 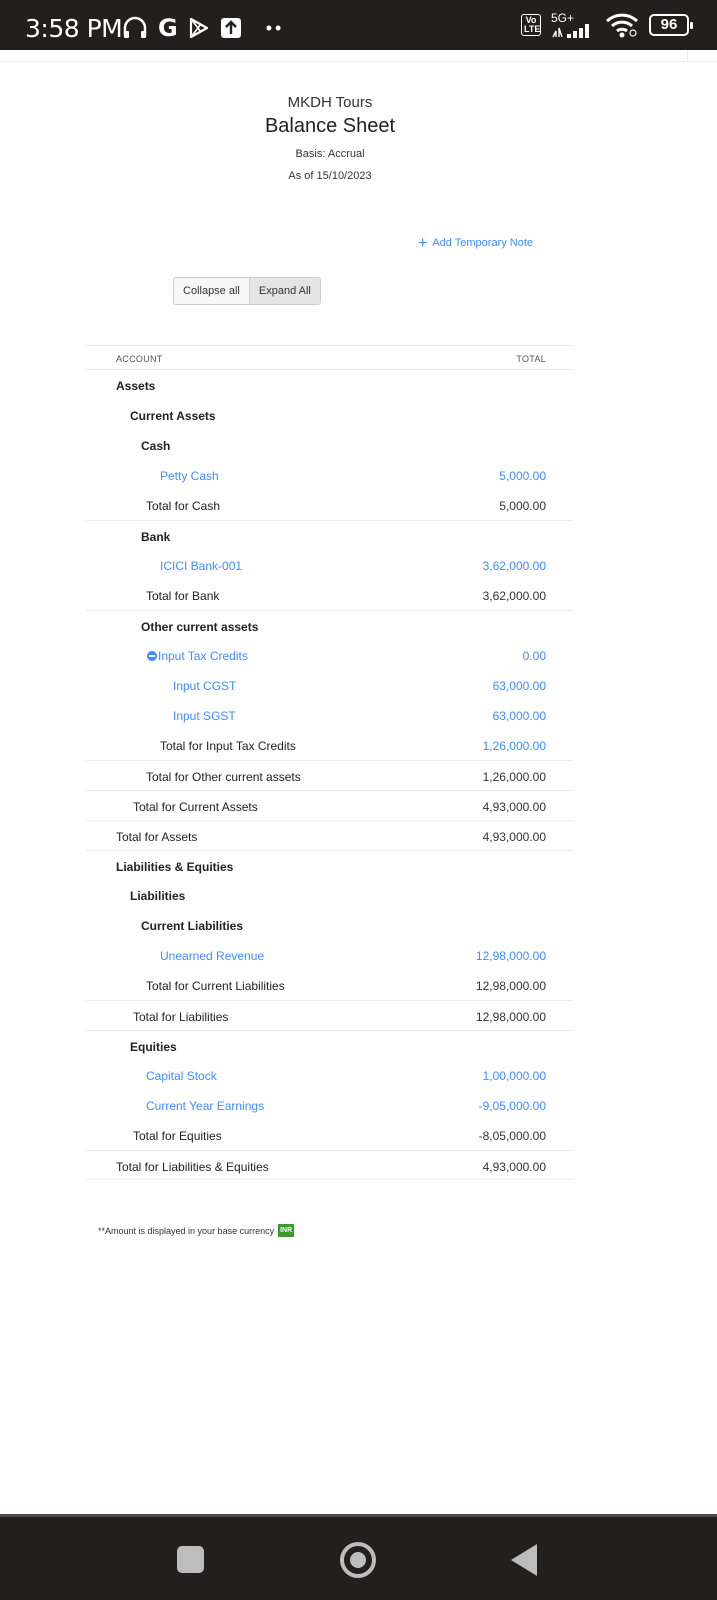 I want to click on row-label: Liabilities & Equities, so click(x=175, y=867).